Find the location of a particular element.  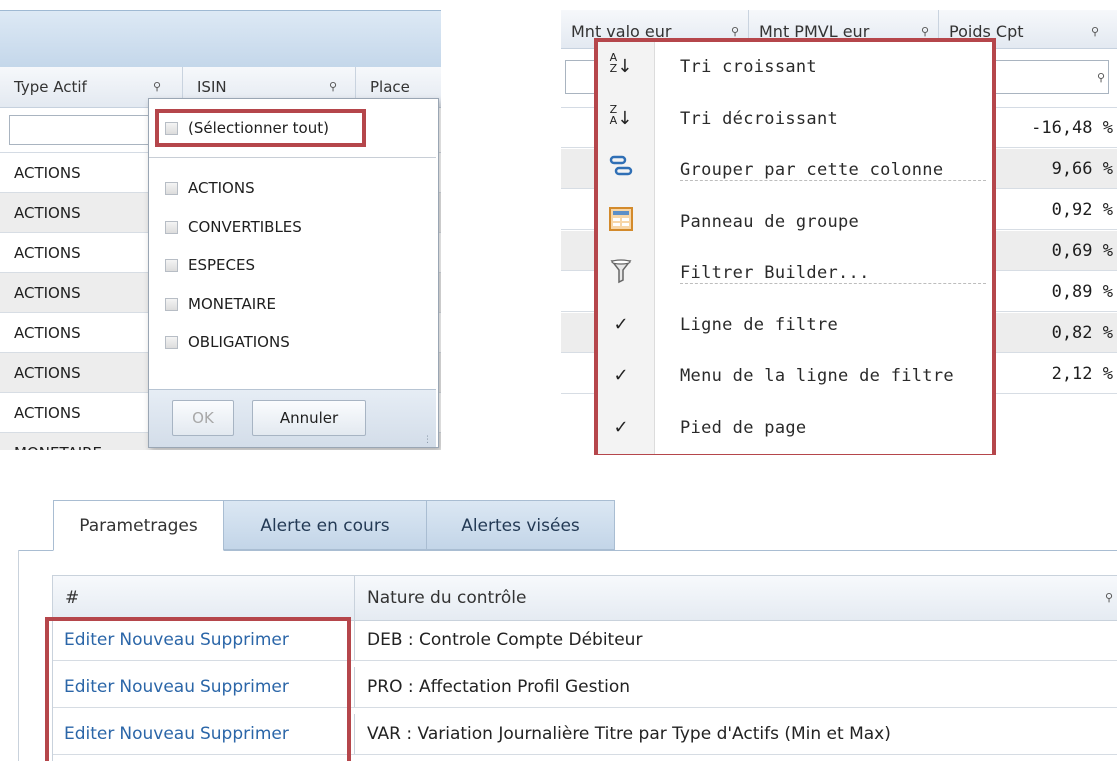

poids-value: 9,66 % is located at coordinates (1082, 169).